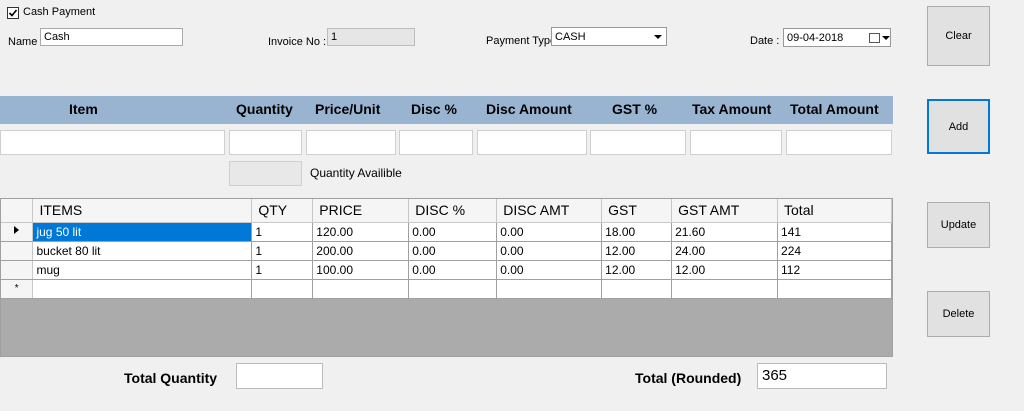 The image size is (1024, 411). I want to click on add-button: Add, so click(958, 126).